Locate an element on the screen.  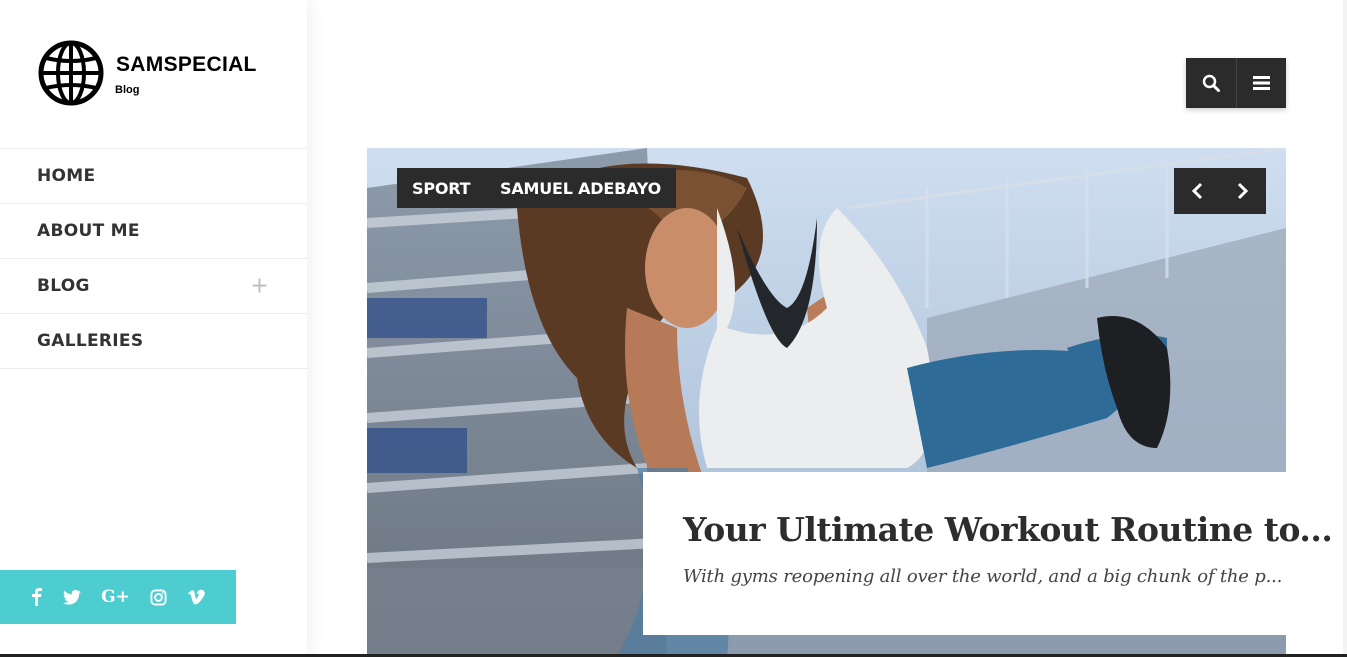
nav-item-label: ABOUT ME is located at coordinates (88, 231).